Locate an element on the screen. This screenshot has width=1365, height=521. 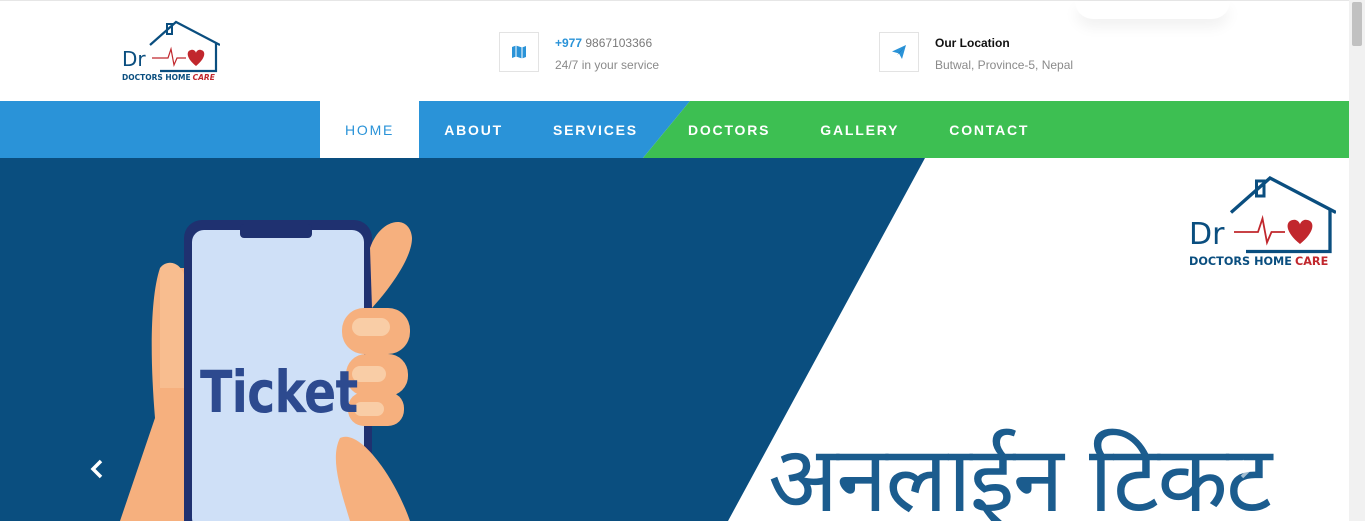
location-address: Butwal, Province-5, Nepal is located at coordinates (1004, 65).